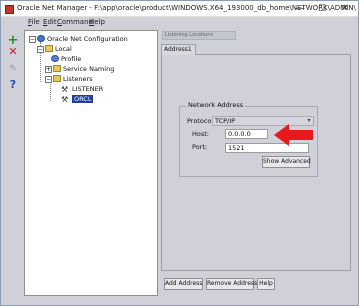 The height and width of the screenshot is (306, 359). I want to click on tree-item-label: Oracle Net Configuration, so click(87, 39).